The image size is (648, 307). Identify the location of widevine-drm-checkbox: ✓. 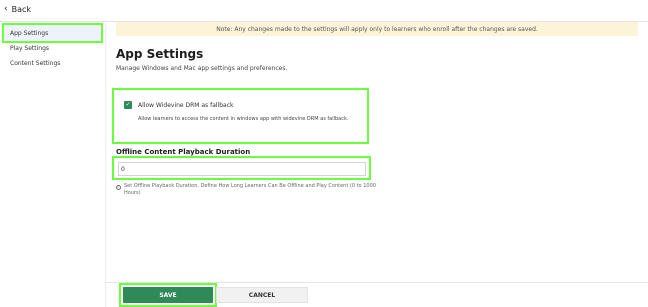
(128, 105).